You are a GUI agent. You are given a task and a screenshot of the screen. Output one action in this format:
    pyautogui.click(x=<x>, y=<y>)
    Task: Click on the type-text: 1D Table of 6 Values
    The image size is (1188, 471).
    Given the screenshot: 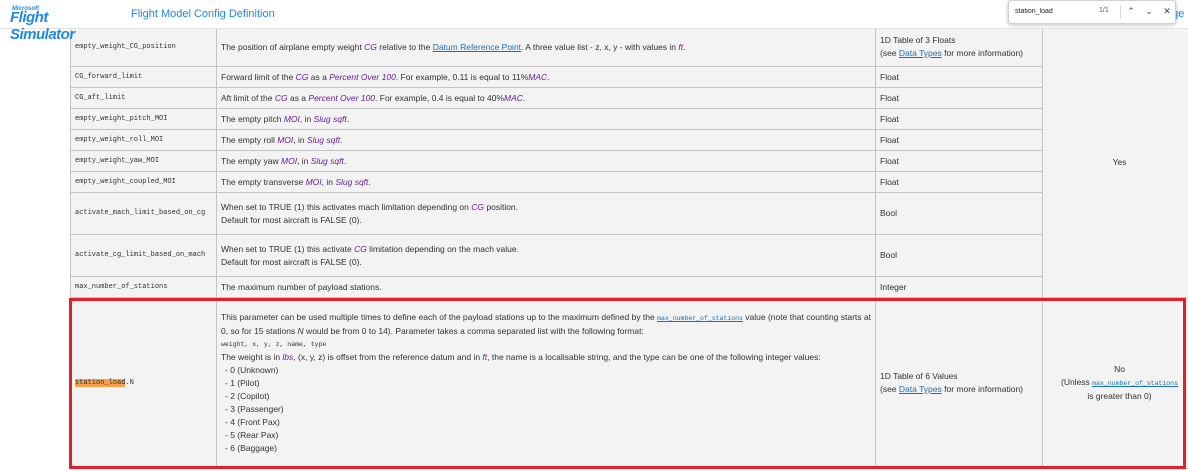 What is the action you would take?
    pyautogui.click(x=919, y=376)
    